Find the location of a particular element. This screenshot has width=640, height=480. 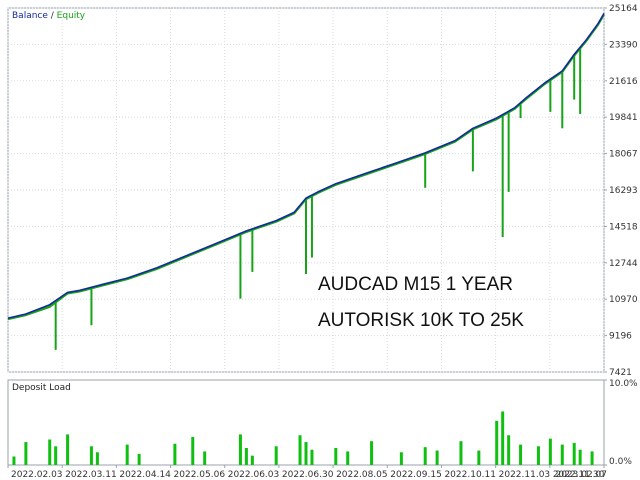

y-tick-label: 14518 is located at coordinates (623, 227).